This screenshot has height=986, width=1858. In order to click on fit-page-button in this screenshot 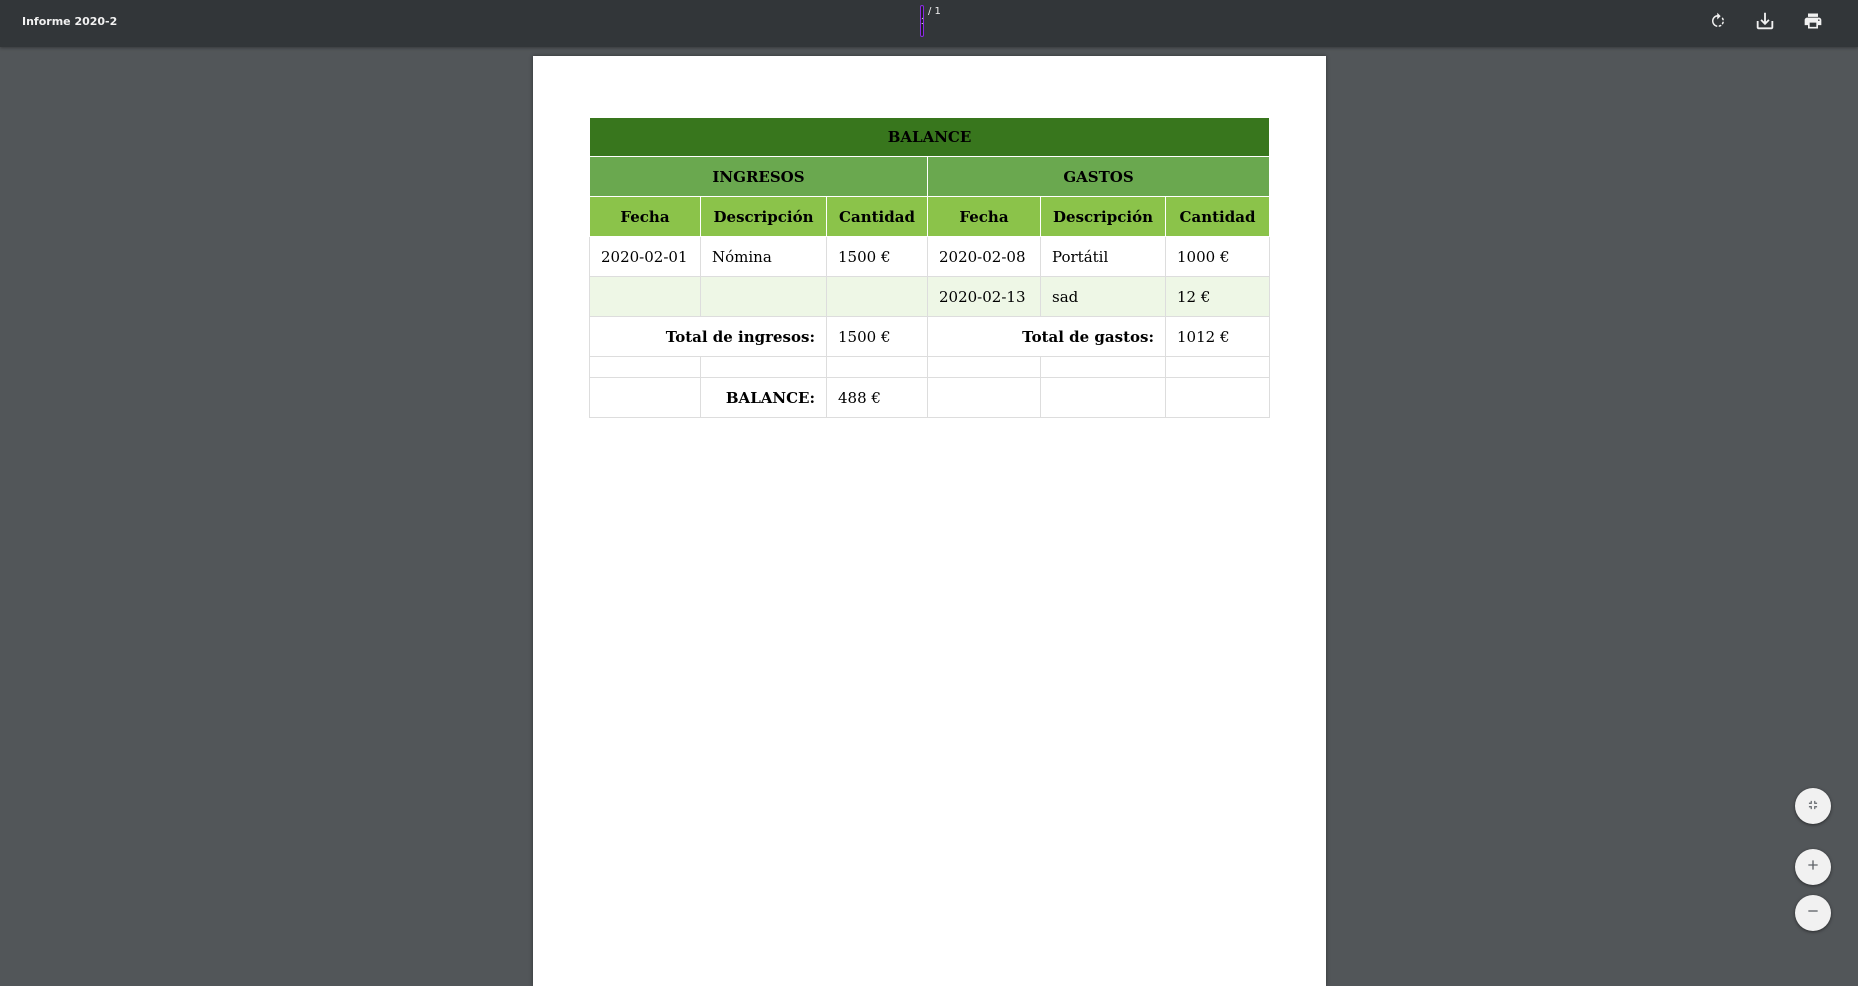, I will do `click(1813, 806)`.